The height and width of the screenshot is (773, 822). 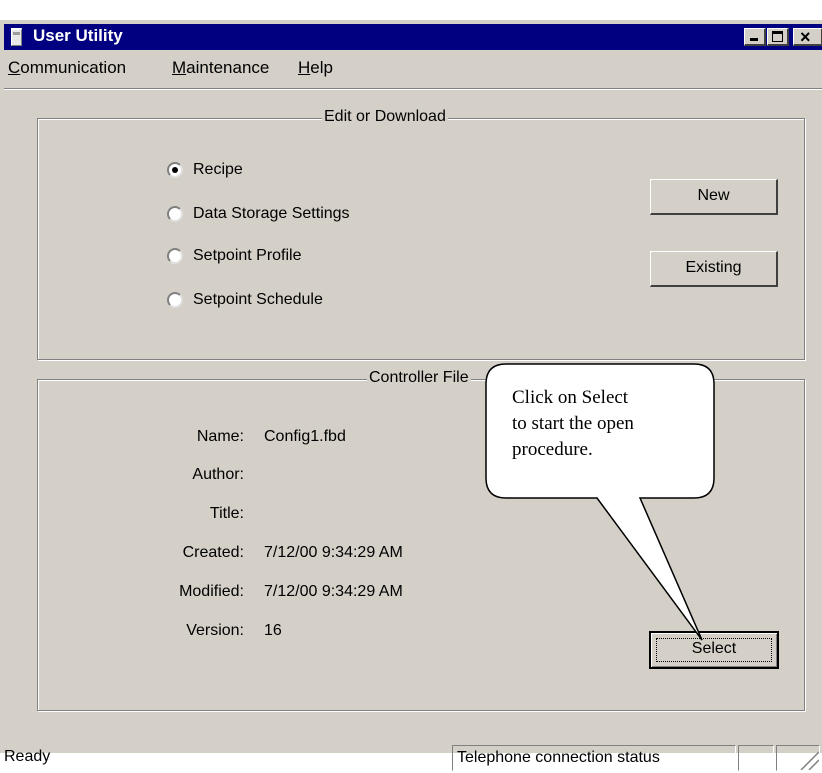 I want to click on existing-button: Existing, so click(x=714, y=269).